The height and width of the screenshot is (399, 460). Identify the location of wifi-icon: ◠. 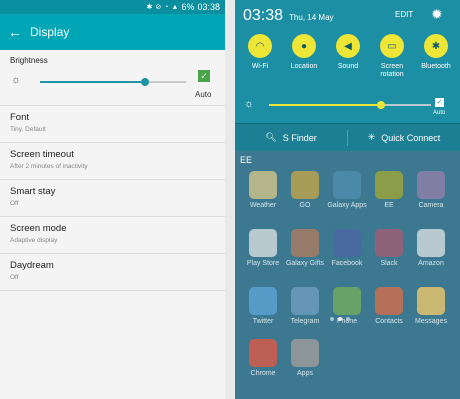
(260, 46).